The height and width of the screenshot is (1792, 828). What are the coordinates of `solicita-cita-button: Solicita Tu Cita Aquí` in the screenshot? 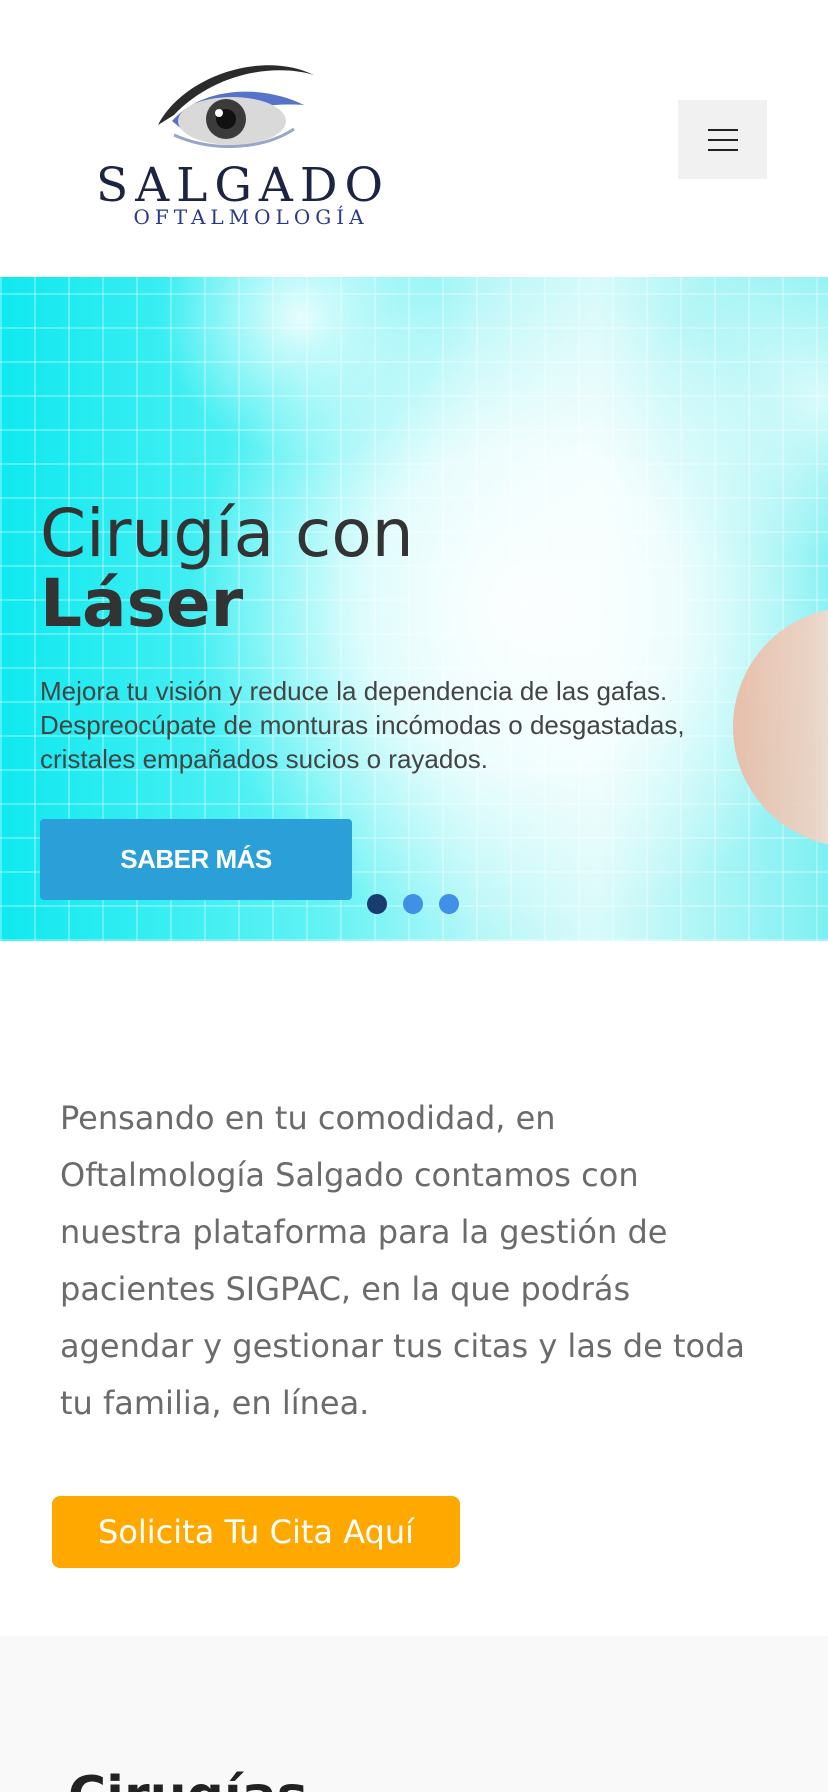 It's located at (256, 1532).